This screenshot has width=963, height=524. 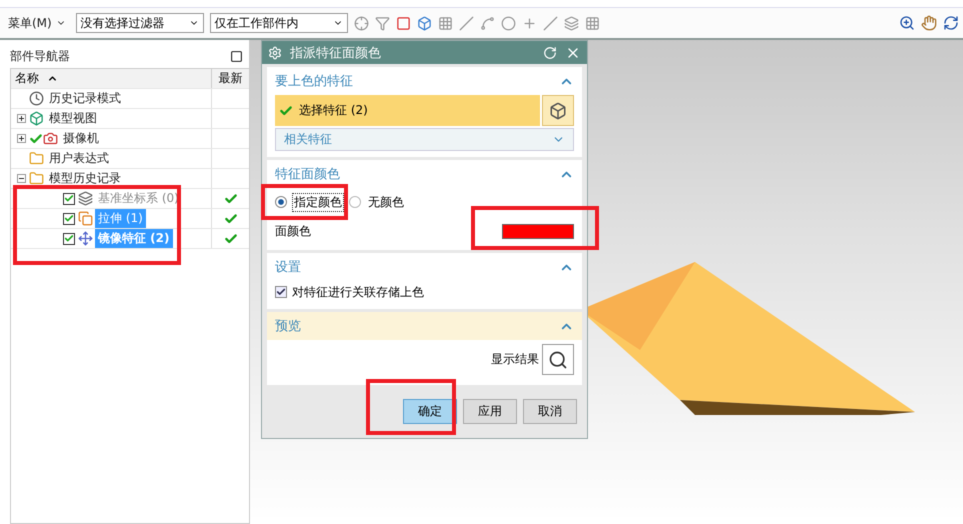 I want to click on show-result-label: 显示结果, so click(x=515, y=359).